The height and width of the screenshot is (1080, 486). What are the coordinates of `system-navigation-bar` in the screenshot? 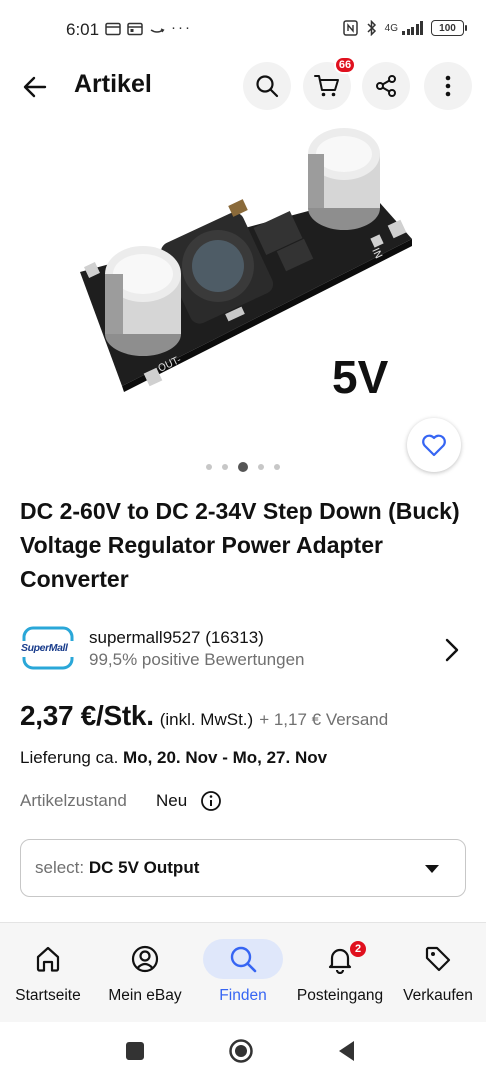 It's located at (243, 1051).